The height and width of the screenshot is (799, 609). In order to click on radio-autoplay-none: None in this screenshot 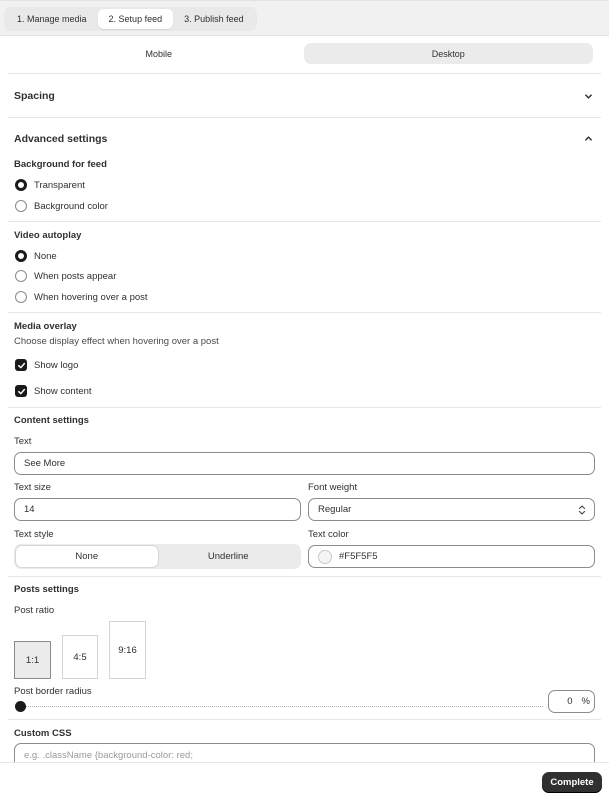, I will do `click(36, 256)`.